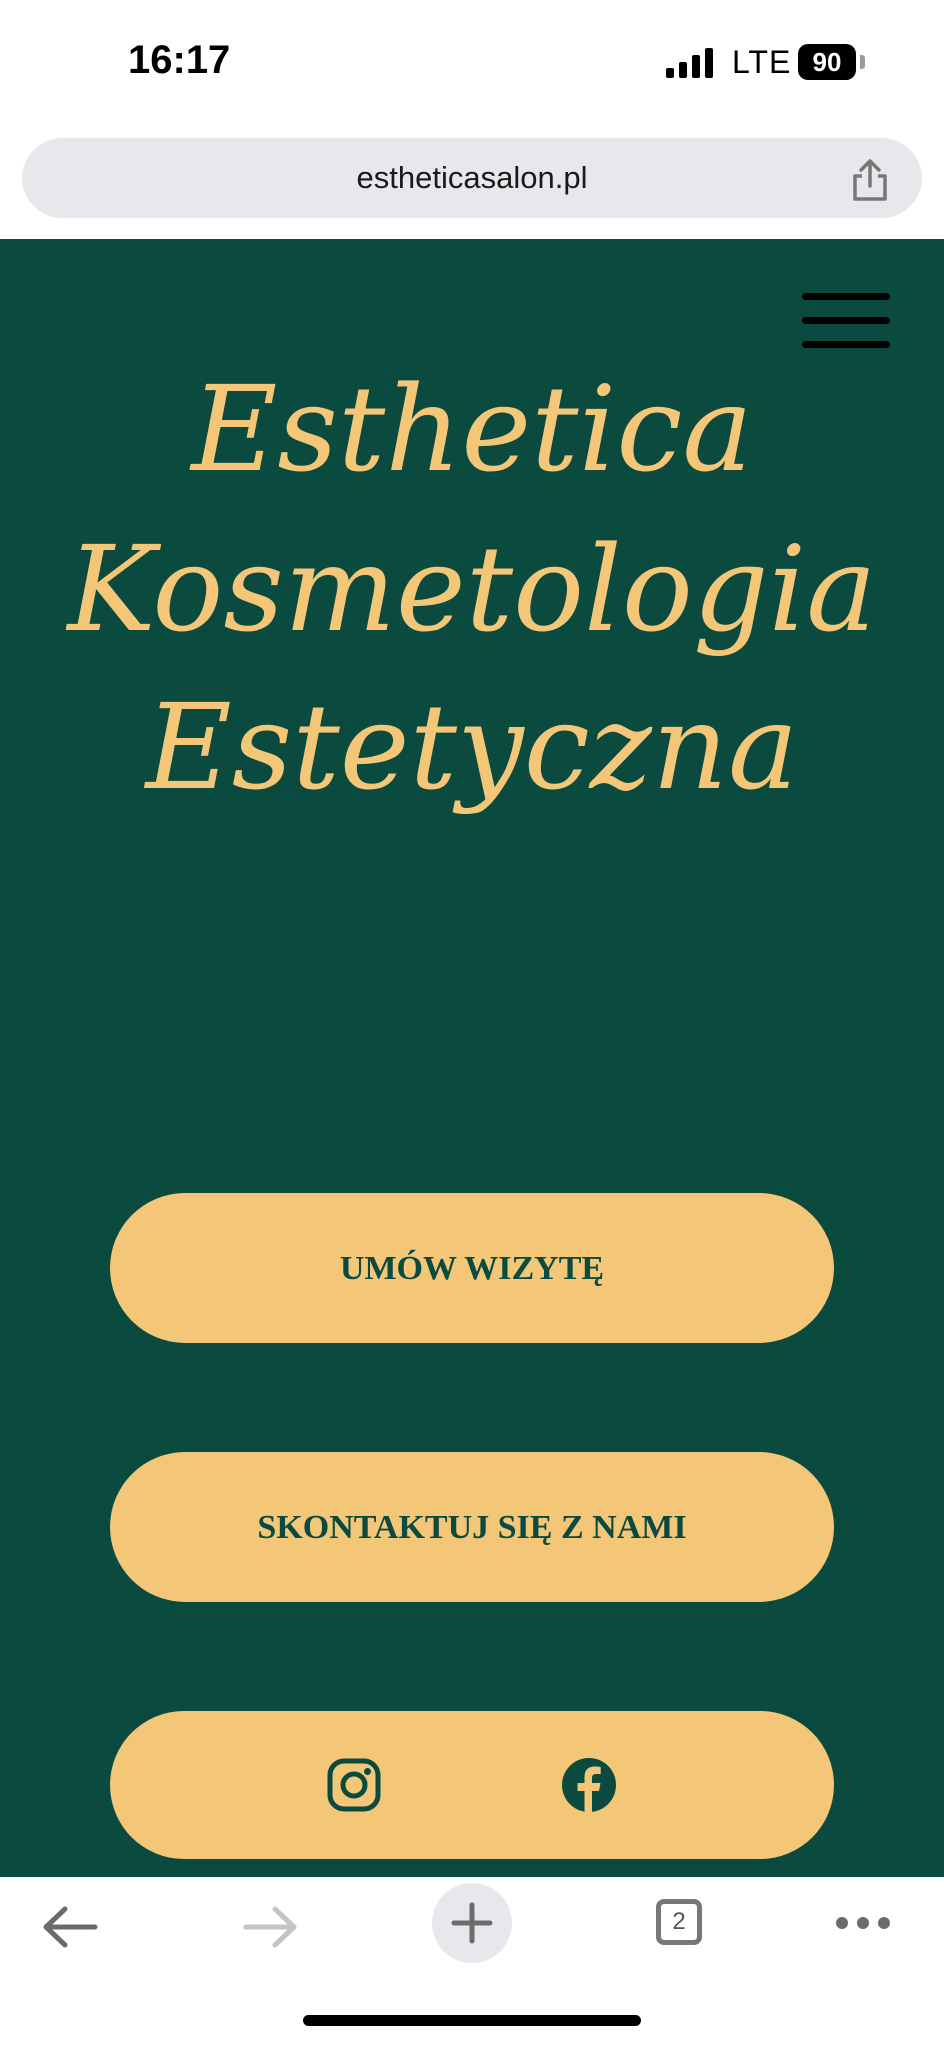 The height and width of the screenshot is (2048, 944). What do you see at coordinates (472, 747) in the screenshot?
I see `brand-title-line-3: Estetyczna` at bounding box center [472, 747].